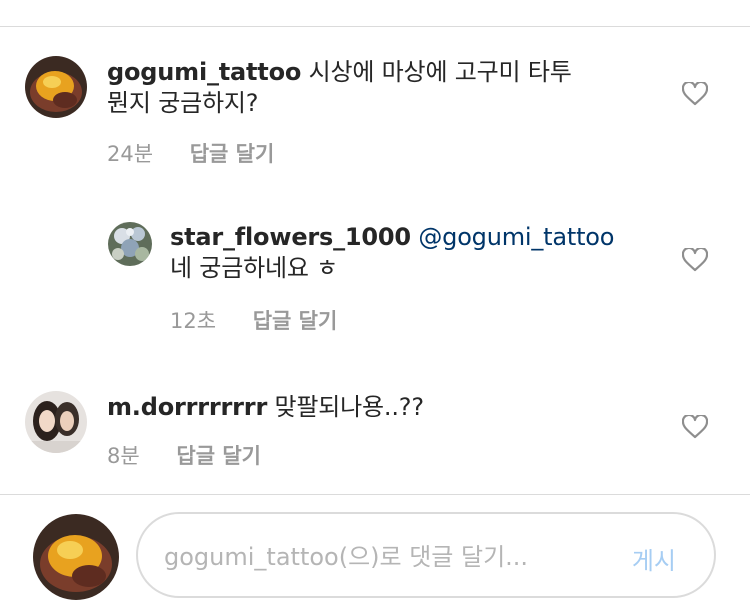  What do you see at coordinates (384, 557) in the screenshot?
I see `comment-input` at bounding box center [384, 557].